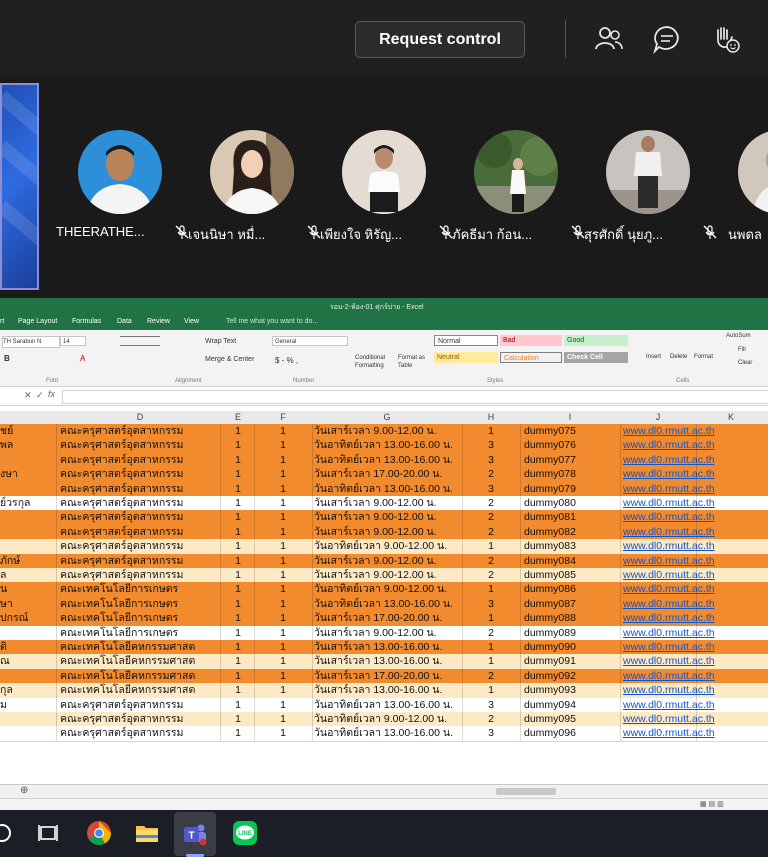 The width and height of the screenshot is (768, 857). Describe the element at coordinates (572, 489) in the screenshot. I see `cell-i: dummy079` at that location.